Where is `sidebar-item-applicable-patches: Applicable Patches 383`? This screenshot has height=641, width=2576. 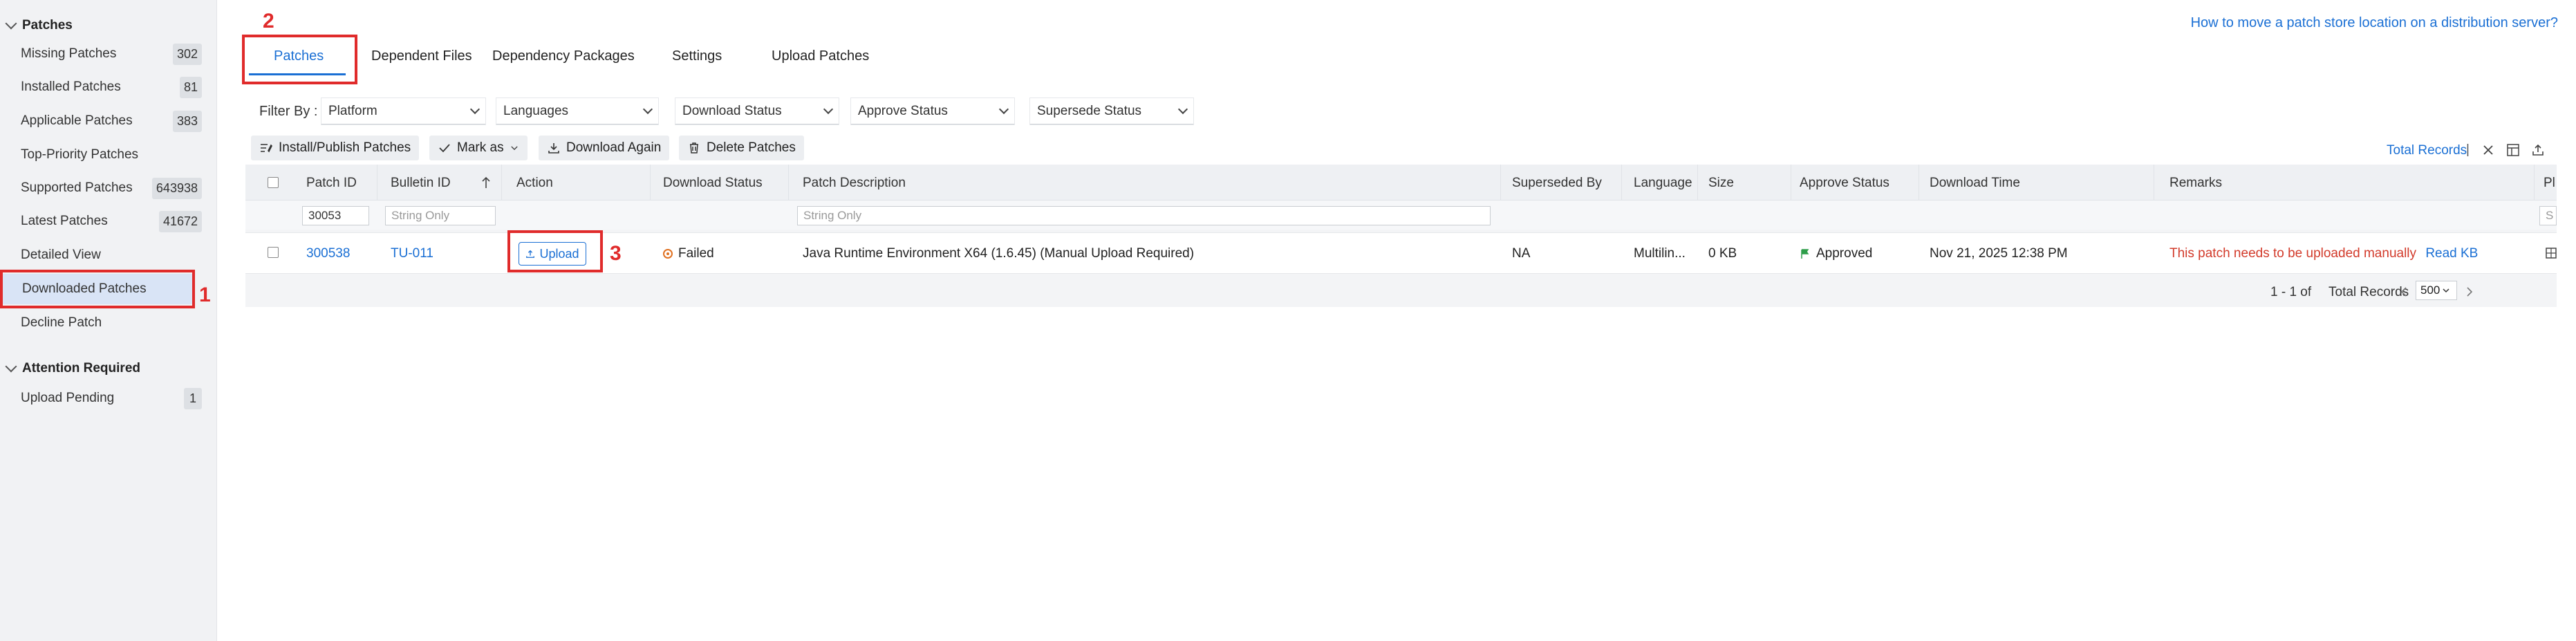
sidebar-item-applicable-patches: Applicable Patches 383 is located at coordinates (102, 121).